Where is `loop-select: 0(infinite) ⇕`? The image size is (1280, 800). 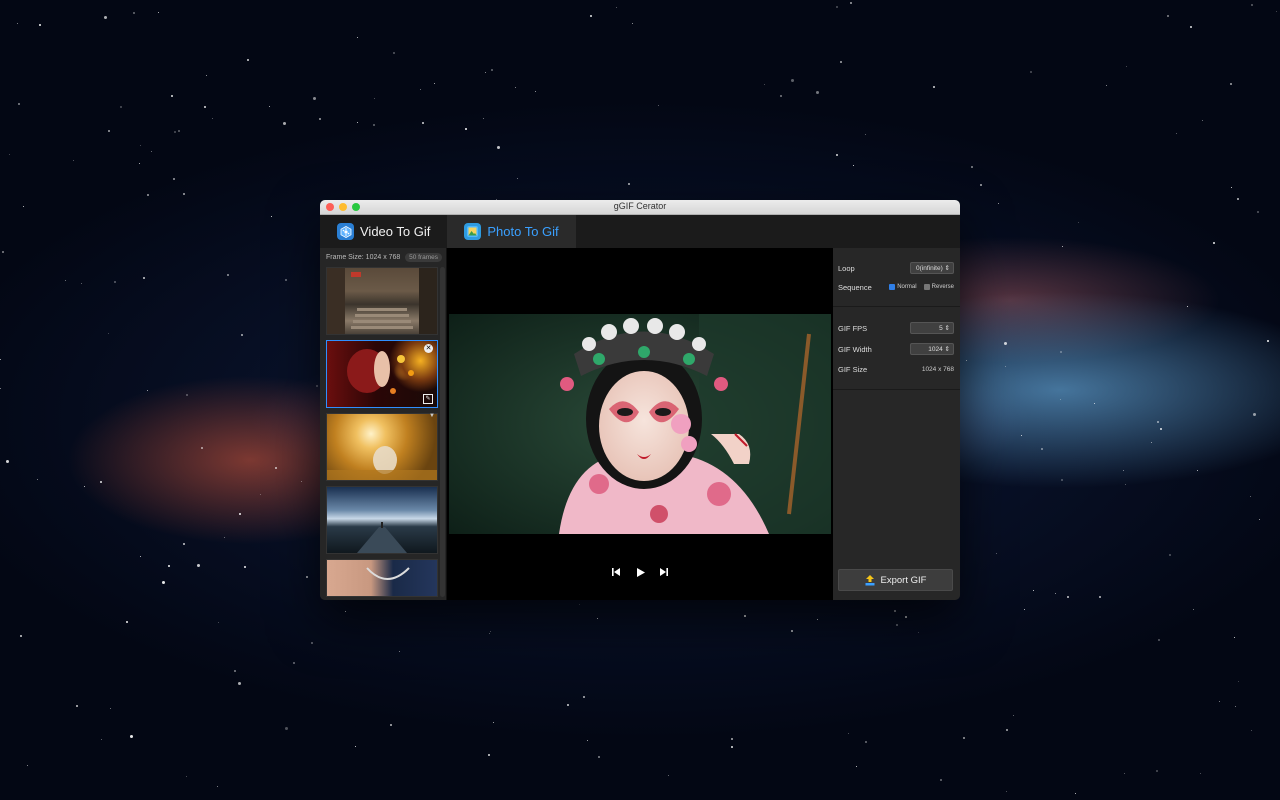
loop-select: 0(infinite) ⇕ is located at coordinates (932, 268).